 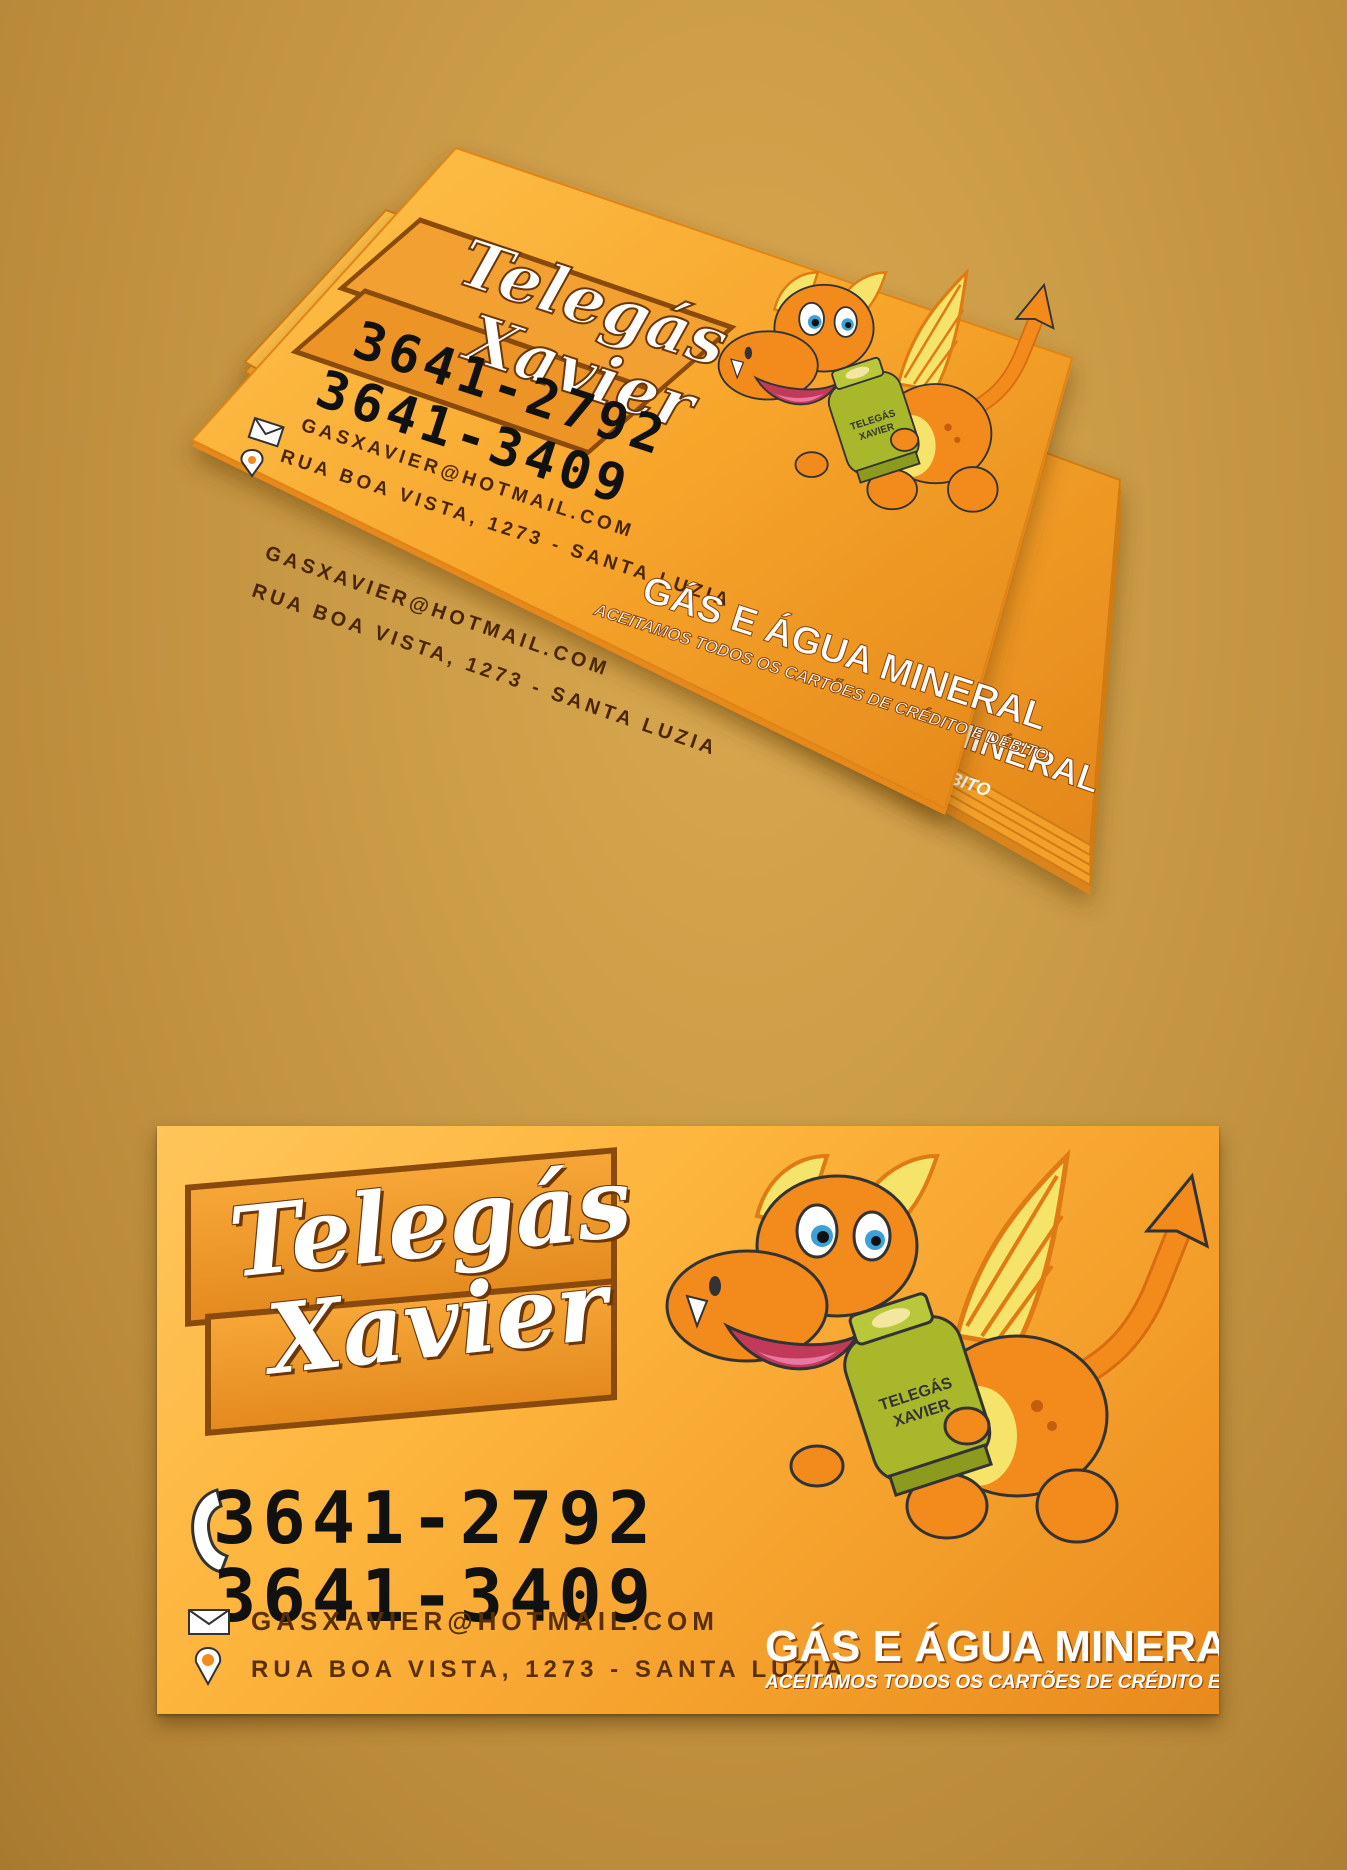 What do you see at coordinates (928, 1351) in the screenshot?
I see `dragon-mascot-illustration: TELEGÁS XAVIER` at bounding box center [928, 1351].